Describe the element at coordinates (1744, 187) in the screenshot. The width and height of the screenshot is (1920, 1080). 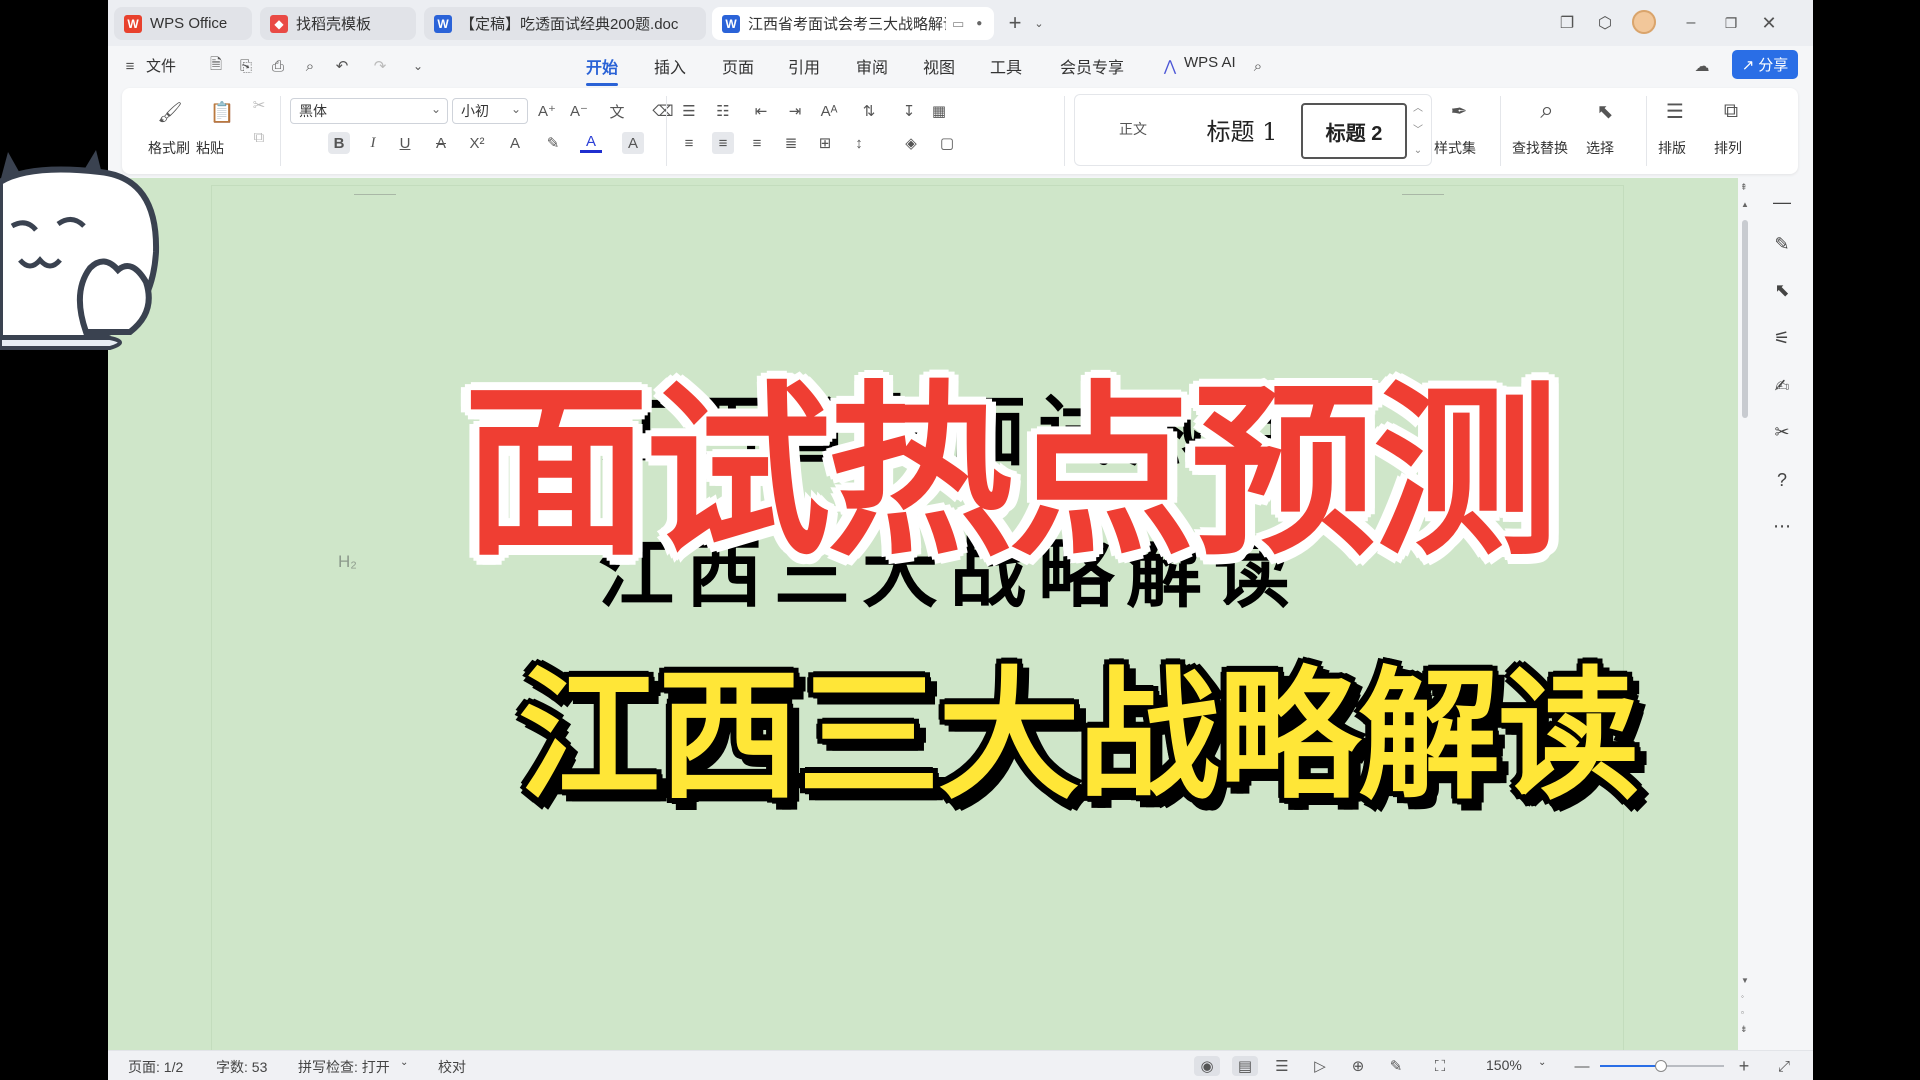
I see `scroll-top-icon: ⇞` at that location.